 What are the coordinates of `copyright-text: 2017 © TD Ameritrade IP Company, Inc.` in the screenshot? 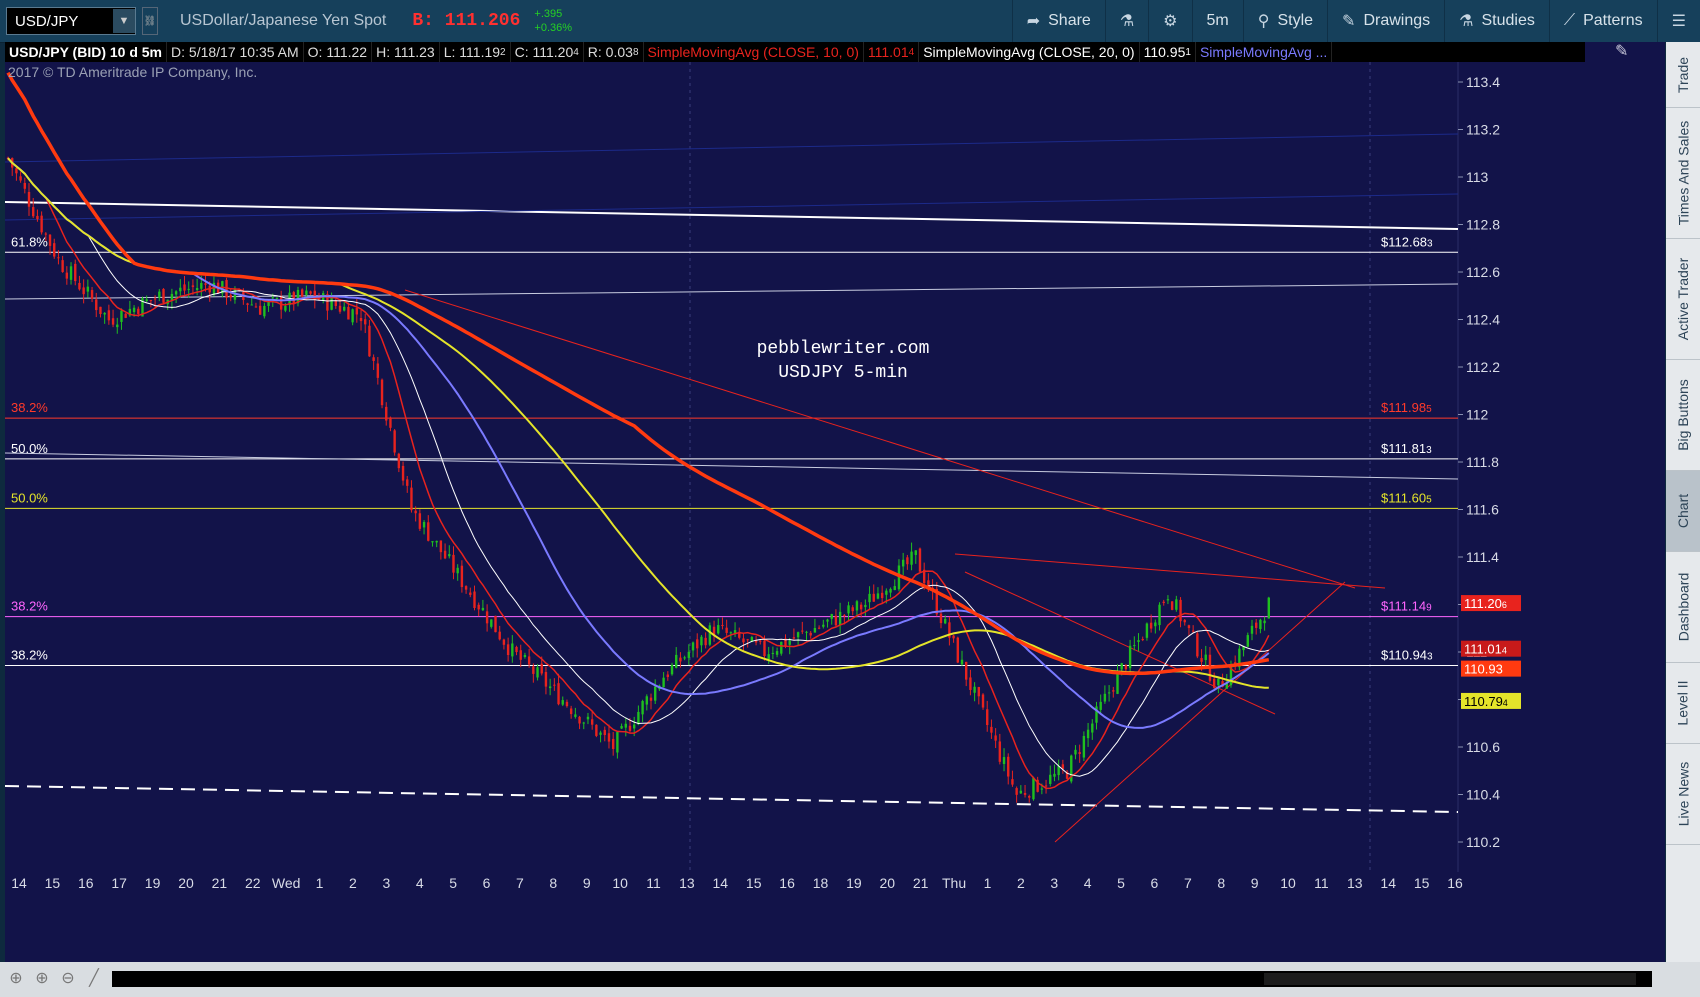 It's located at (132, 72).